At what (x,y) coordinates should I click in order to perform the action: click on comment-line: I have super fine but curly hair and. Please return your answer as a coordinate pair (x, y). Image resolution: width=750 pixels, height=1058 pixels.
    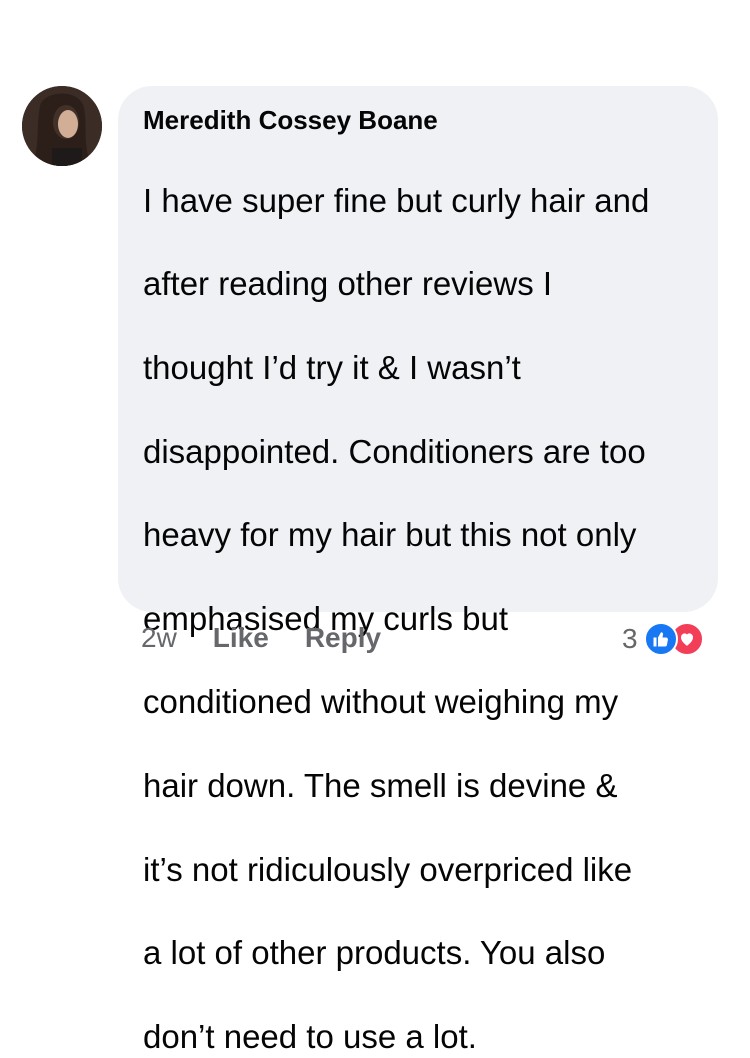
    Looking at the image, I should click on (396, 200).